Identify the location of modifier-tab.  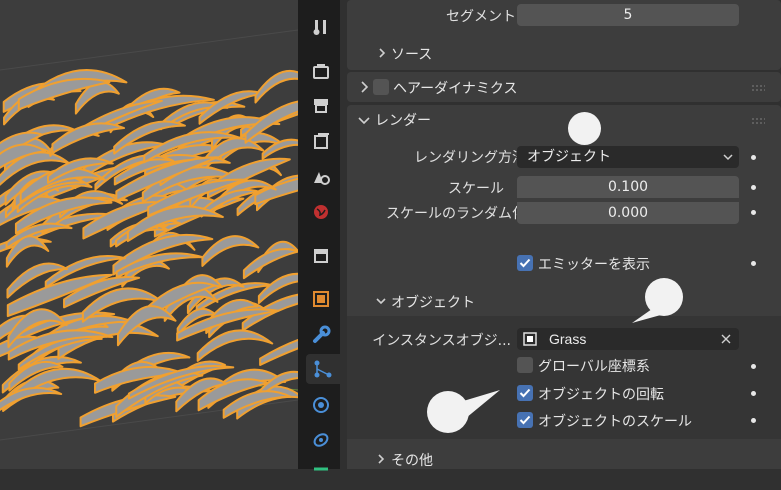
(321, 335).